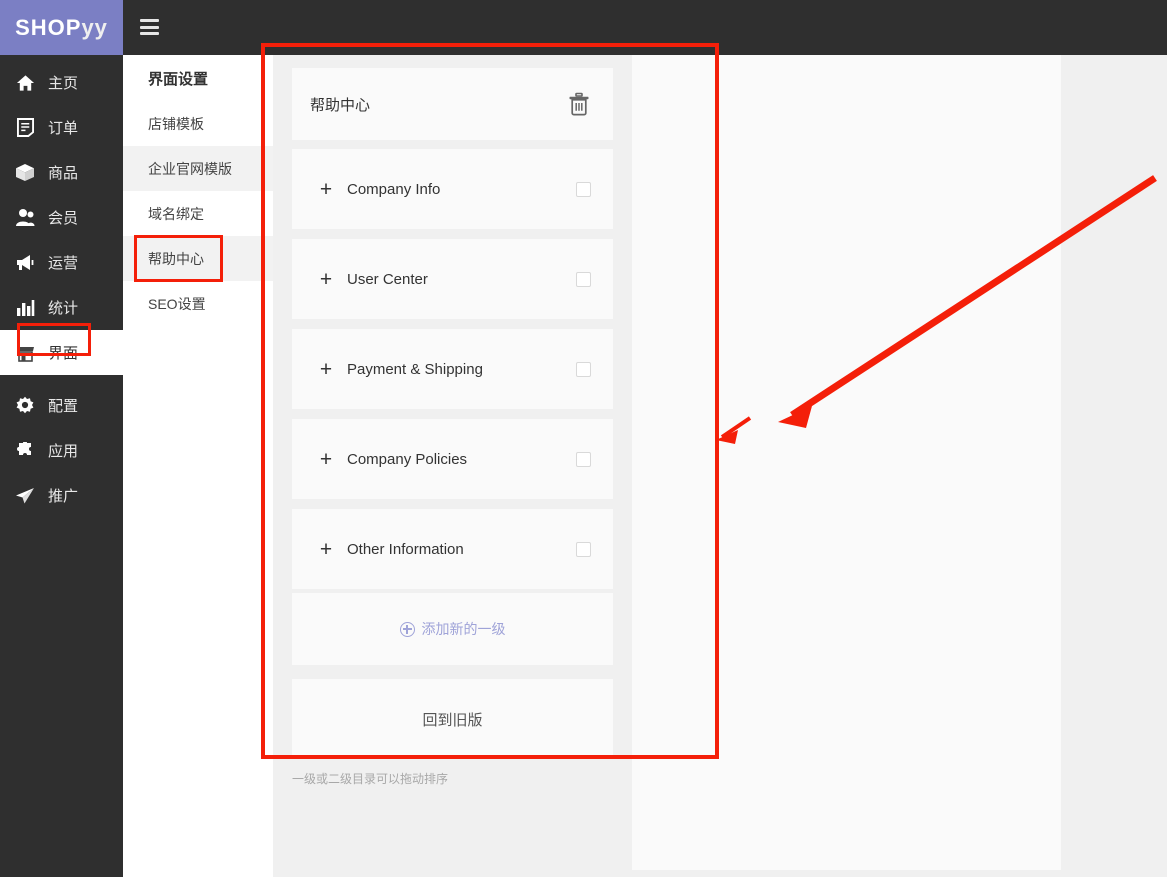 This screenshot has height=877, width=1167. I want to click on home-icon, so click(25, 83).